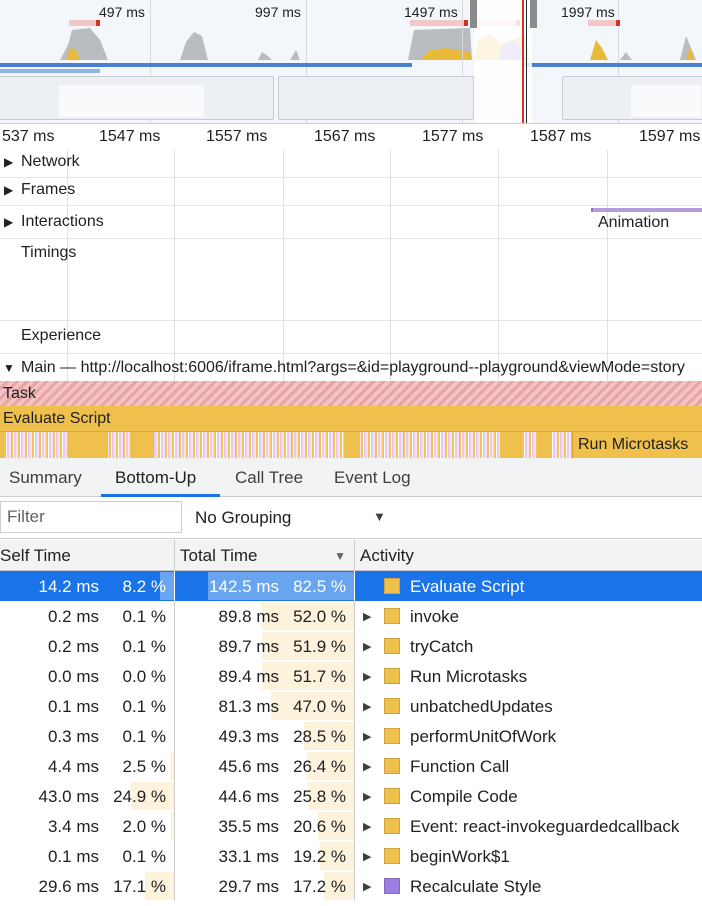 This screenshot has height=906, width=702. What do you see at coordinates (351, 393) in the screenshot?
I see `flame-task-bar: Task` at bounding box center [351, 393].